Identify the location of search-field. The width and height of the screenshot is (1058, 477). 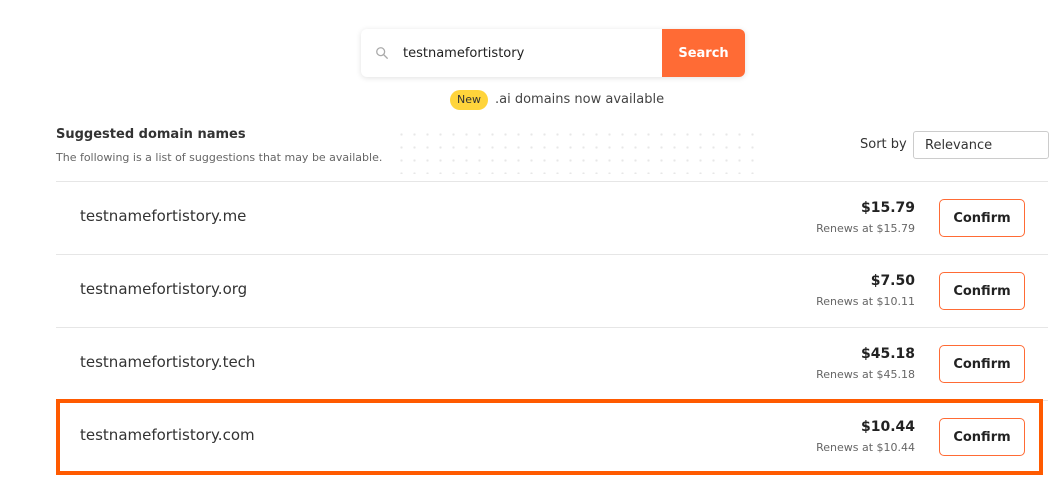
(511, 53).